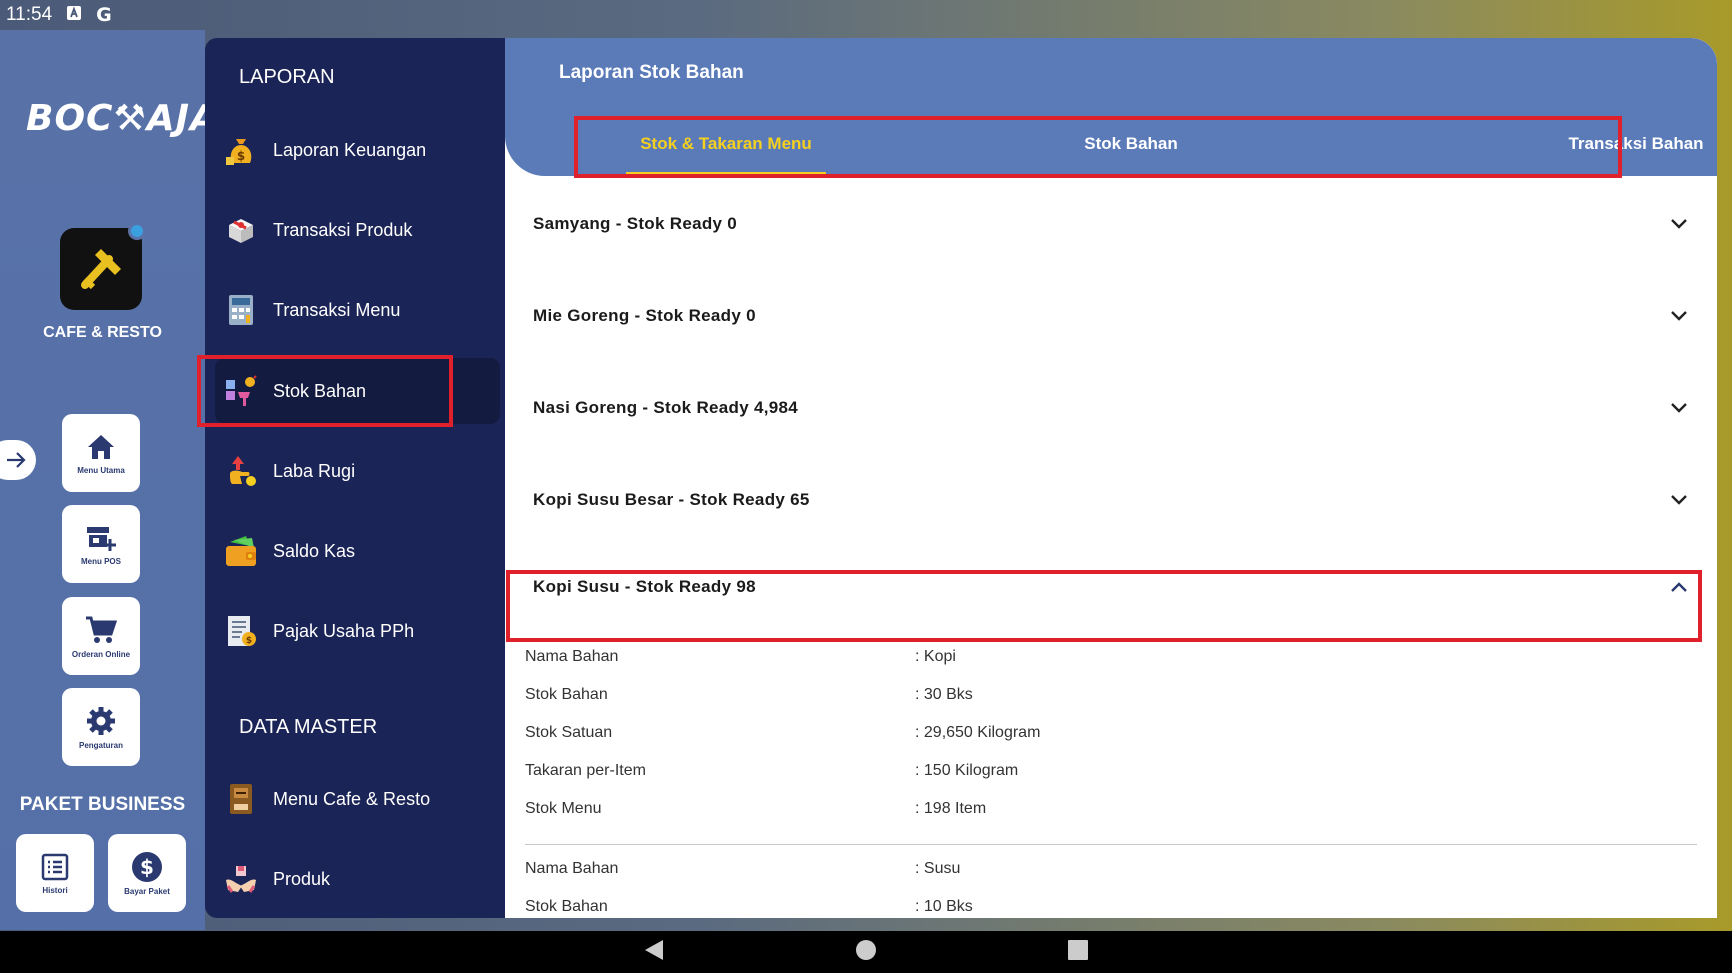 The image size is (1732, 973). Describe the element at coordinates (101, 654) in the screenshot. I see `orderan-online-label: Orderan Online` at that location.